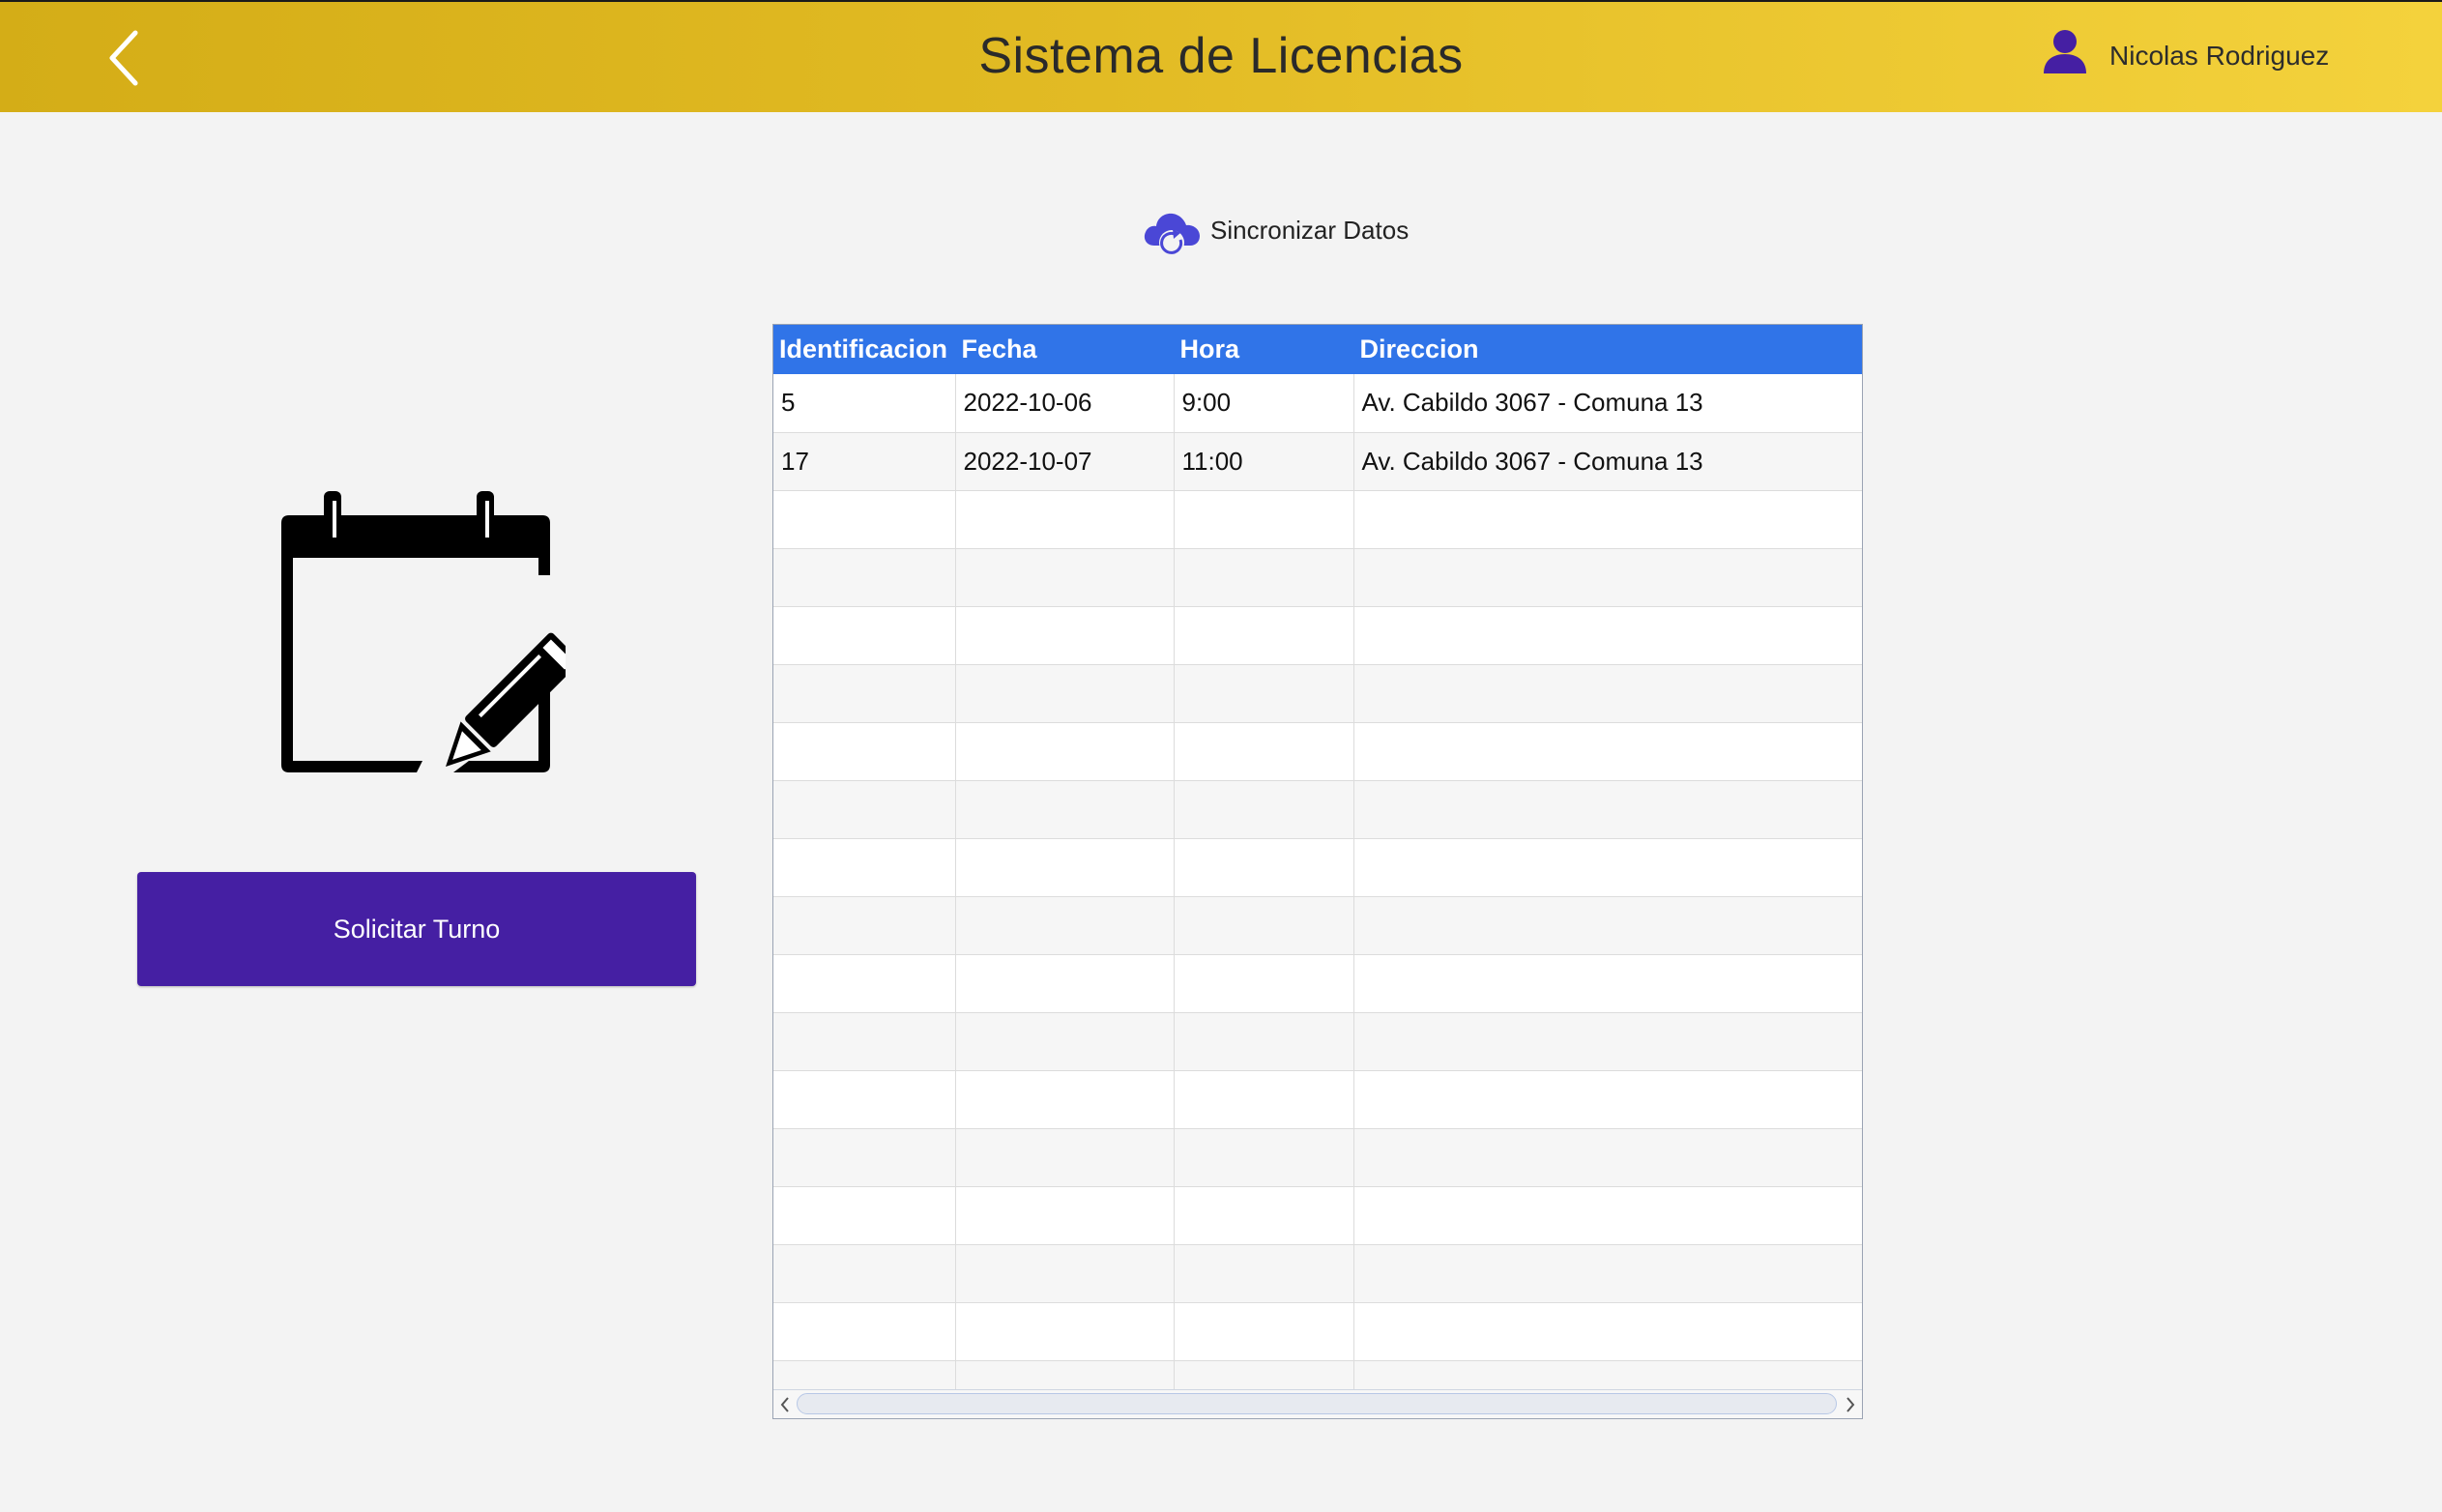 The image size is (2442, 1512). I want to click on cell-identificacion: 5, so click(864, 403).